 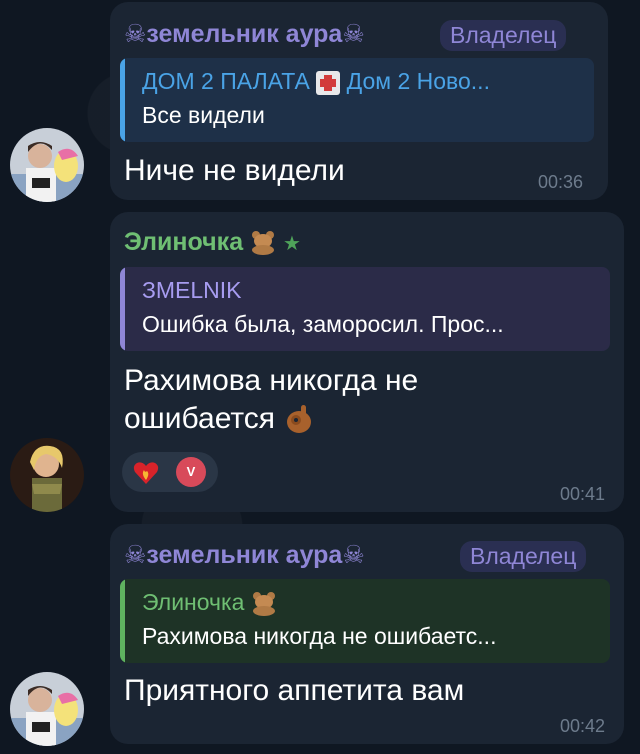 What do you see at coordinates (271, 419) in the screenshot?
I see `message-text-line-2: ошибается` at bounding box center [271, 419].